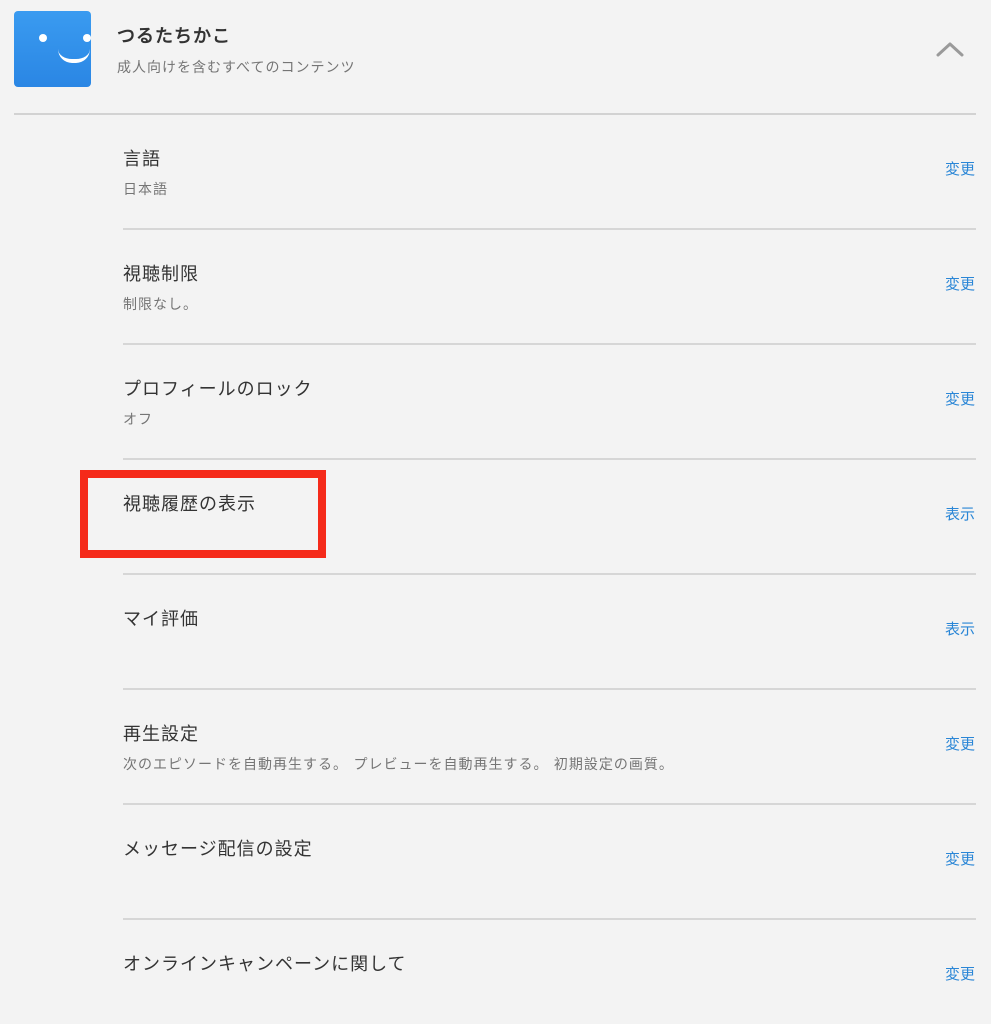  I want to click on setting-value: 次のエピソードを自動再生する。 プレビューを自動再生する。 初期設定の画質。, so click(398, 765).